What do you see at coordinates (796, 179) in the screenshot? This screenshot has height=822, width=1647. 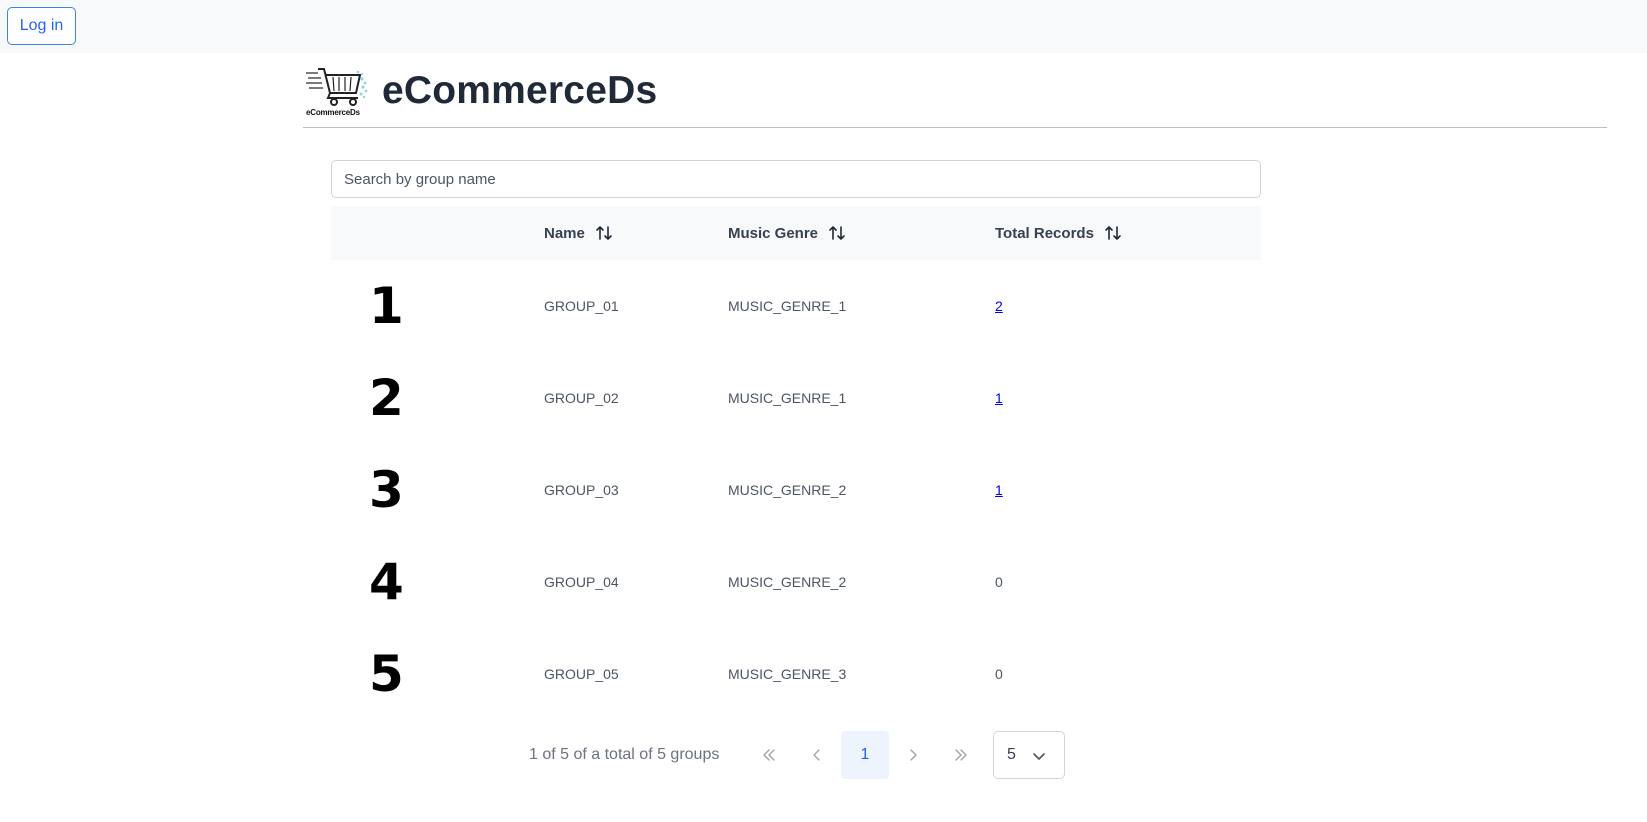 I see `search-input` at bounding box center [796, 179].